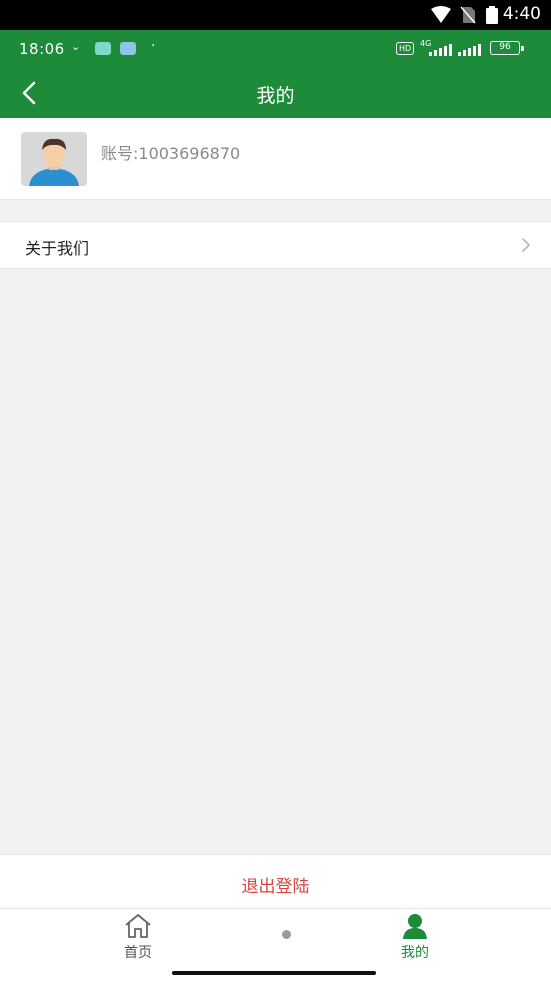  What do you see at coordinates (521, 14) in the screenshot?
I see `system-time: 4:40` at bounding box center [521, 14].